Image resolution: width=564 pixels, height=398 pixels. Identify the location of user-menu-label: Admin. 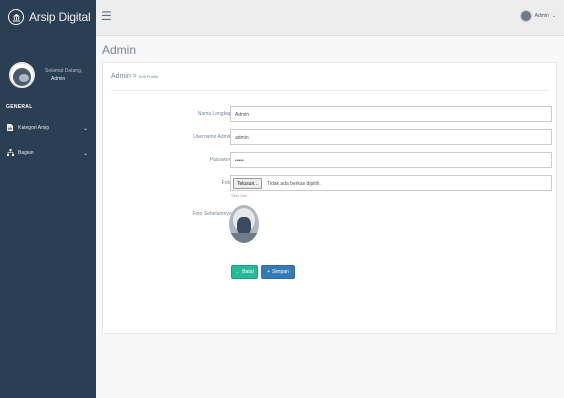
(541, 16).